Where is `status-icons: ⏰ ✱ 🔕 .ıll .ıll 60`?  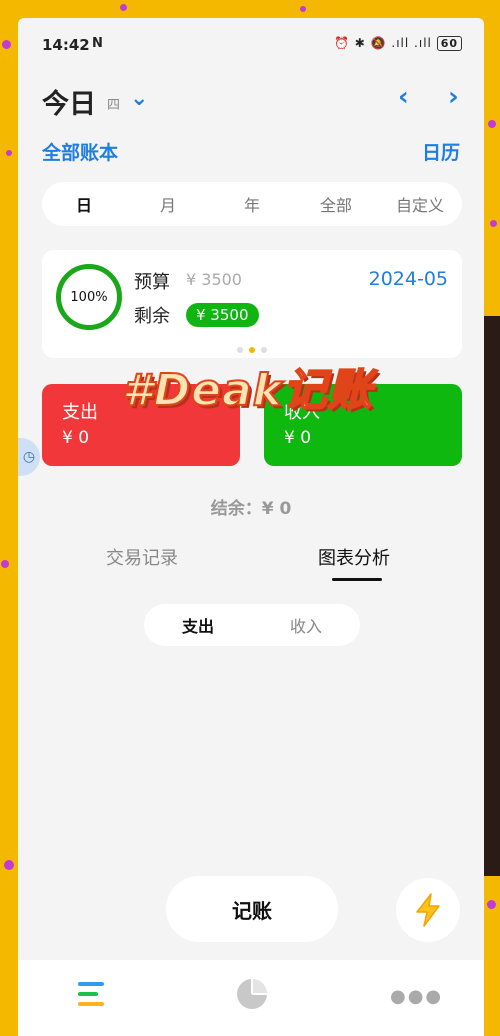
status-icons: ⏰ ✱ 🔕 .ıll .ıll 60 is located at coordinates (398, 43).